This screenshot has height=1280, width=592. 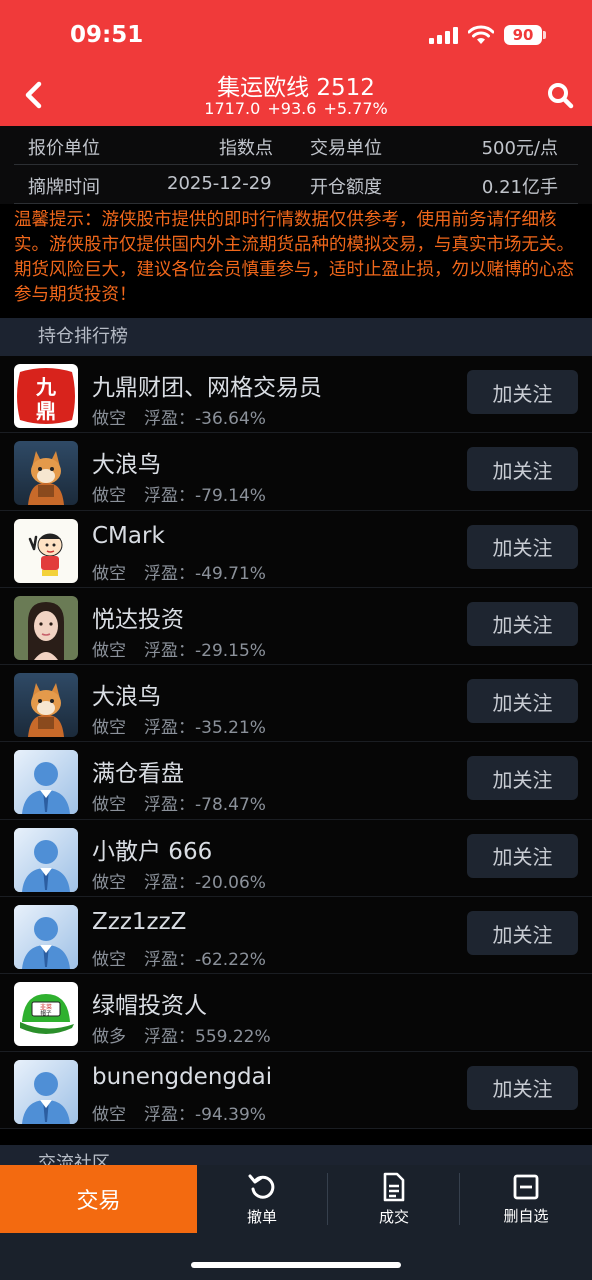 I want to click on search-icon, so click(x=560, y=95).